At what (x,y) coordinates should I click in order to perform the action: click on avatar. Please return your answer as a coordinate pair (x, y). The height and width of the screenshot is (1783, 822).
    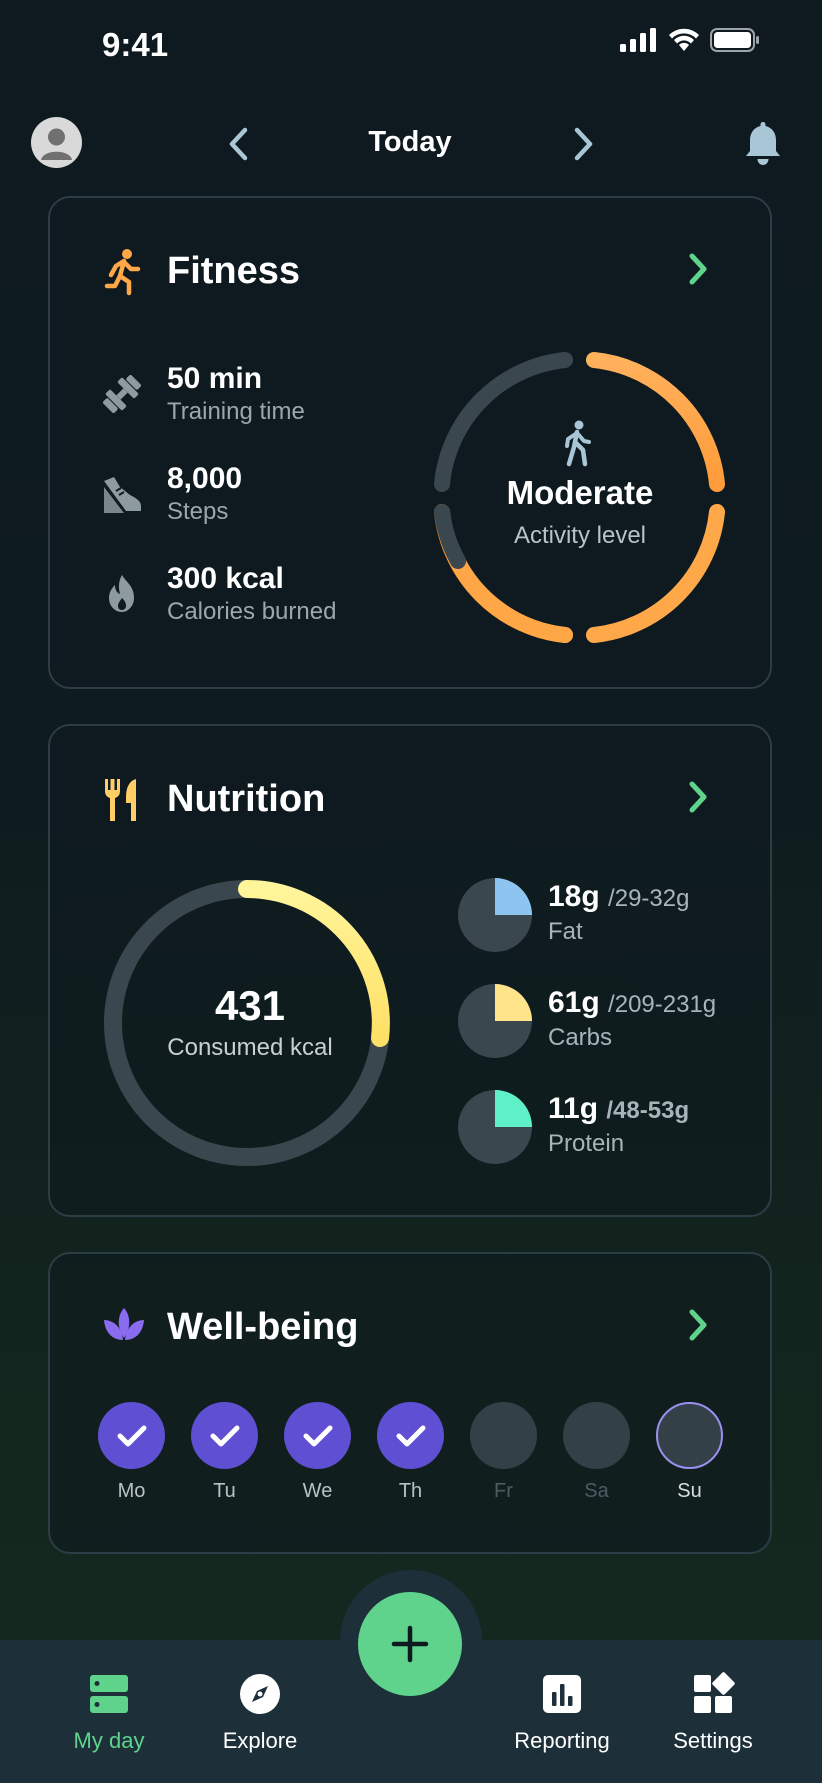
    Looking at the image, I should click on (56, 142).